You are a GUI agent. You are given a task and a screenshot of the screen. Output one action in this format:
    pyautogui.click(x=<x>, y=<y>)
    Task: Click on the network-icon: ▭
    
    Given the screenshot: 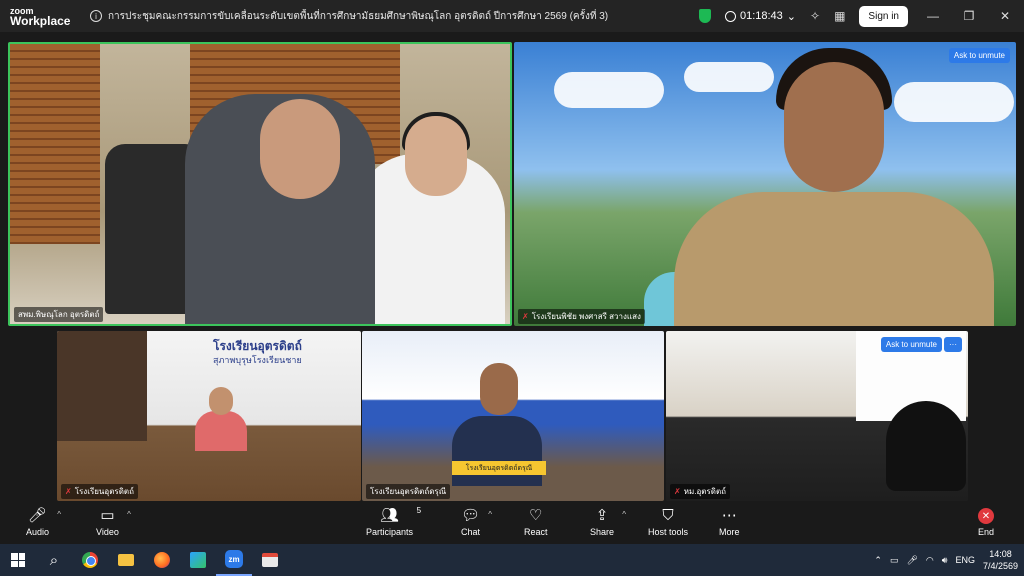 What is the action you would take?
    pyautogui.click(x=894, y=560)
    